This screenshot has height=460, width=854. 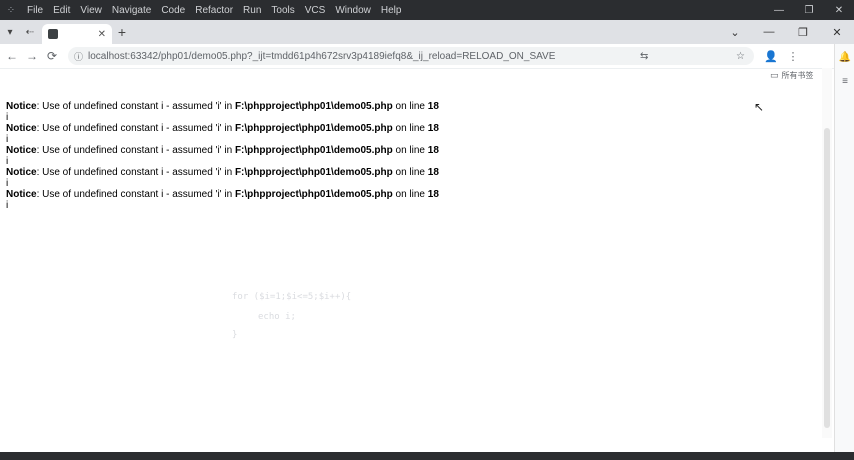 I want to click on menu-tools: Tools, so click(x=282, y=10).